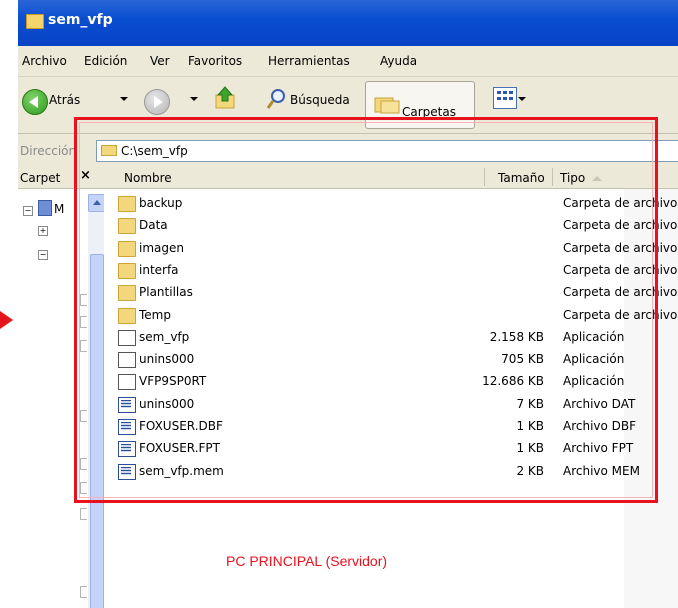  I want to click on table-row: interfa Carpeta de archivos, so click(391, 270).